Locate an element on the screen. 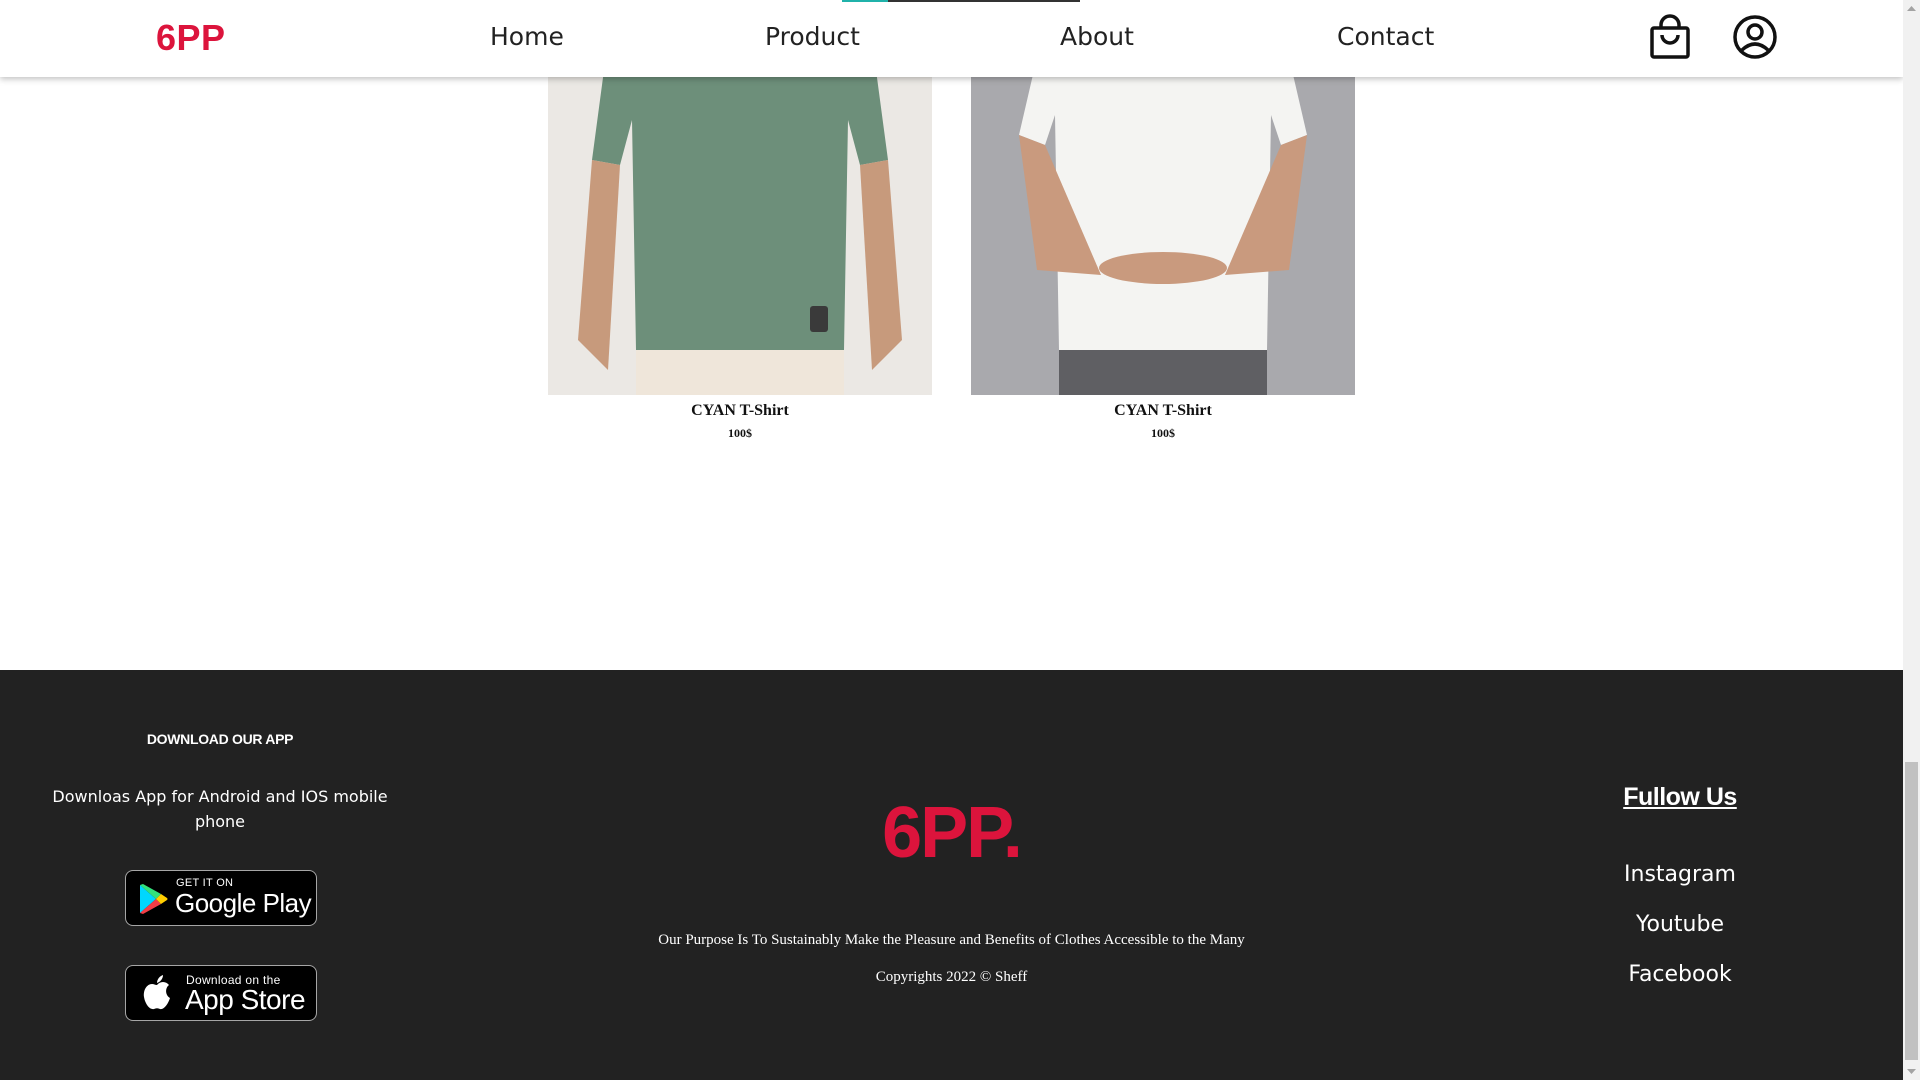 The image size is (1920, 1080). header: 6PP Home Product About Contact is located at coordinates (951, 38).